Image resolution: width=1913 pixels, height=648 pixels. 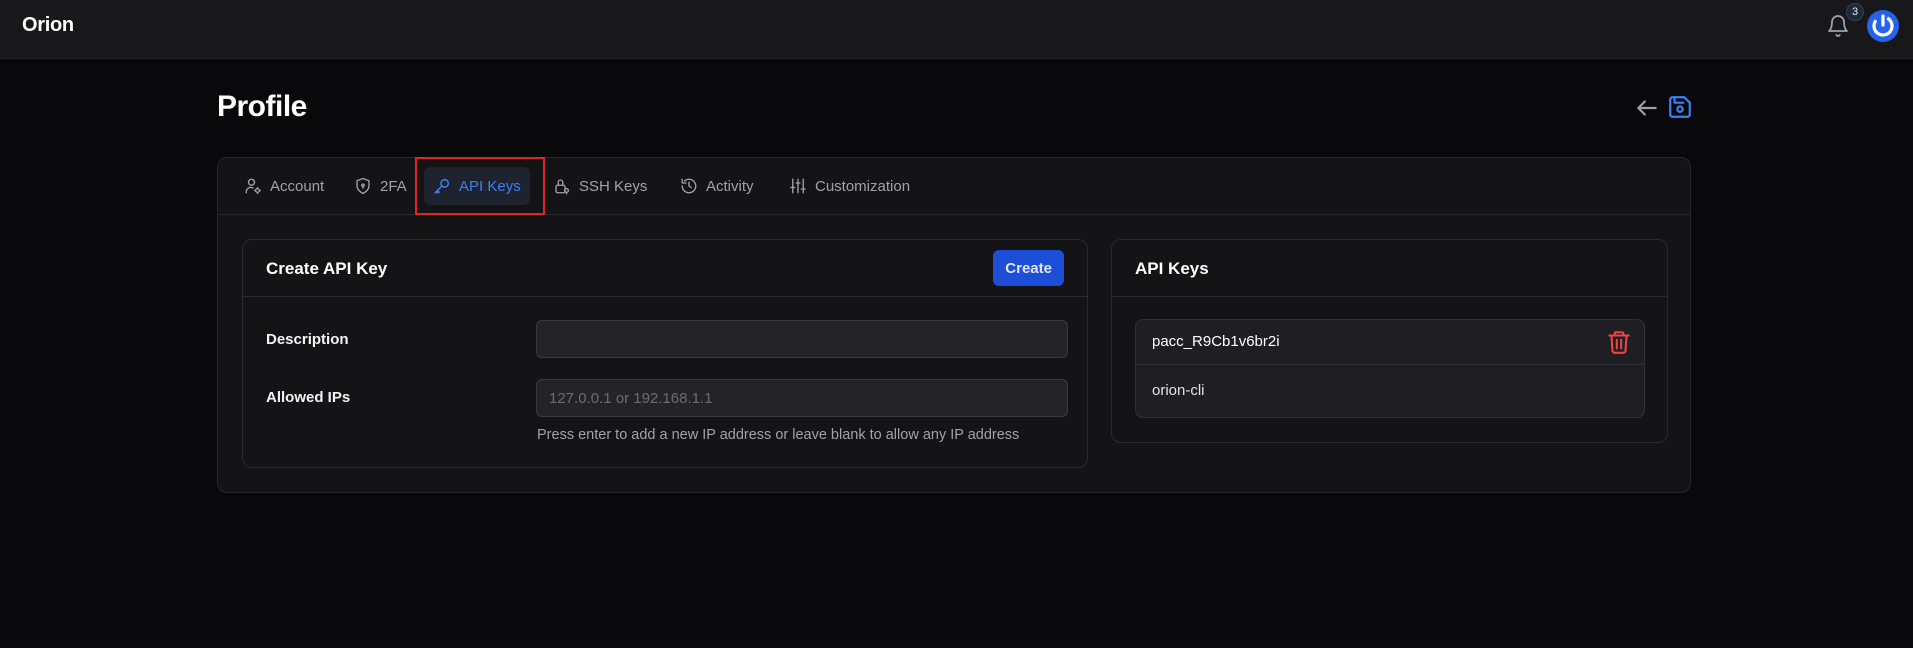 What do you see at coordinates (1389, 268) in the screenshot?
I see `panel-header: API Keys` at bounding box center [1389, 268].